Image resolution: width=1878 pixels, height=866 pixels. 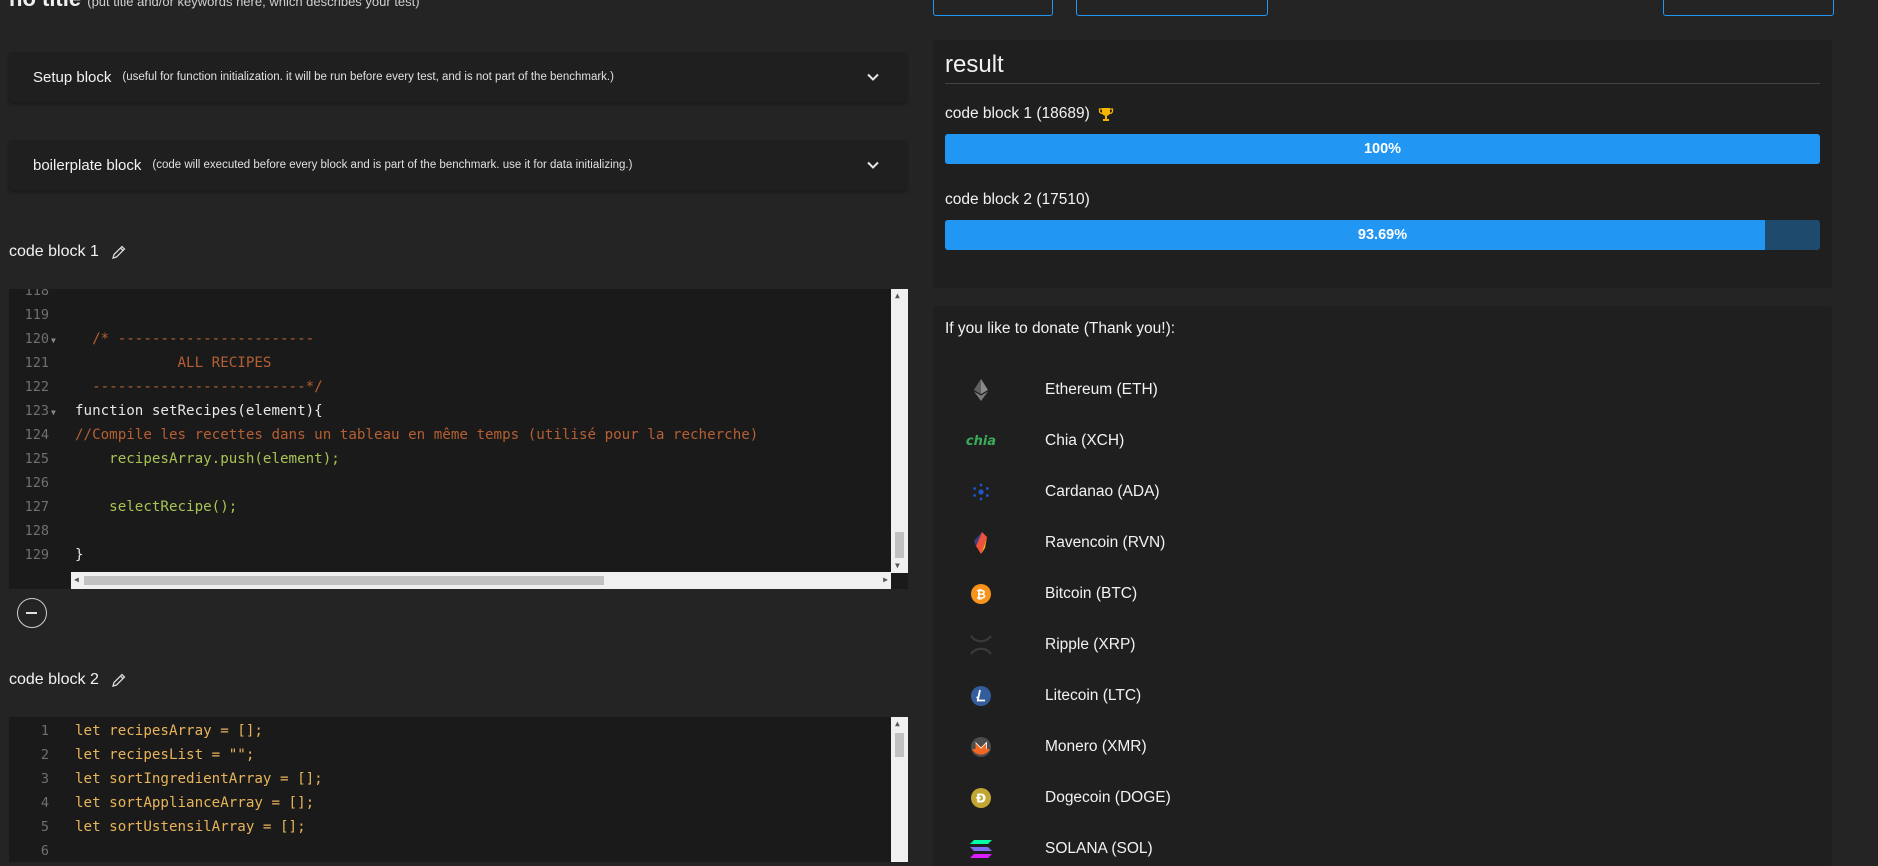 What do you see at coordinates (1102, 491) in the screenshot?
I see `coin-name: Cardanao (ADA)` at bounding box center [1102, 491].